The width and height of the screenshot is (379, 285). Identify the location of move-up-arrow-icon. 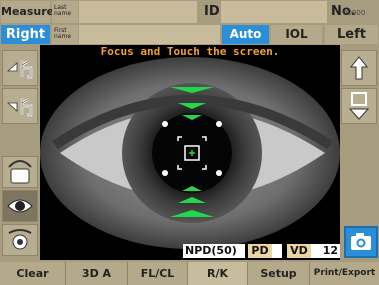
(359, 68).